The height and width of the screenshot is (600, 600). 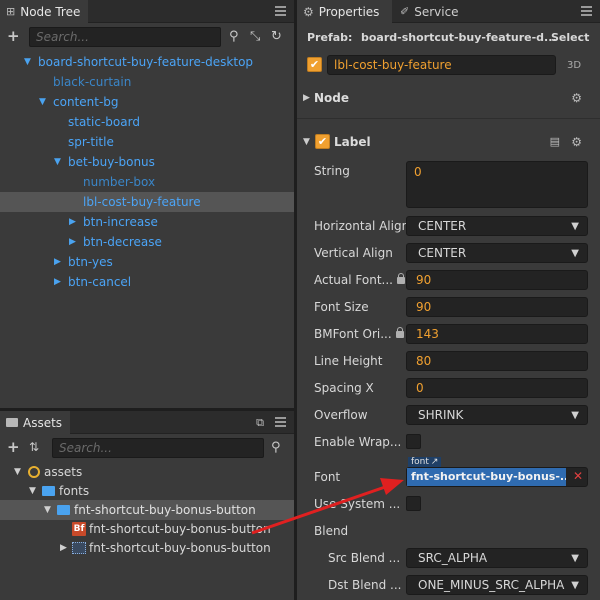 What do you see at coordinates (260, 423) in the screenshot?
I see `popout-icon: ⧉` at bounding box center [260, 423].